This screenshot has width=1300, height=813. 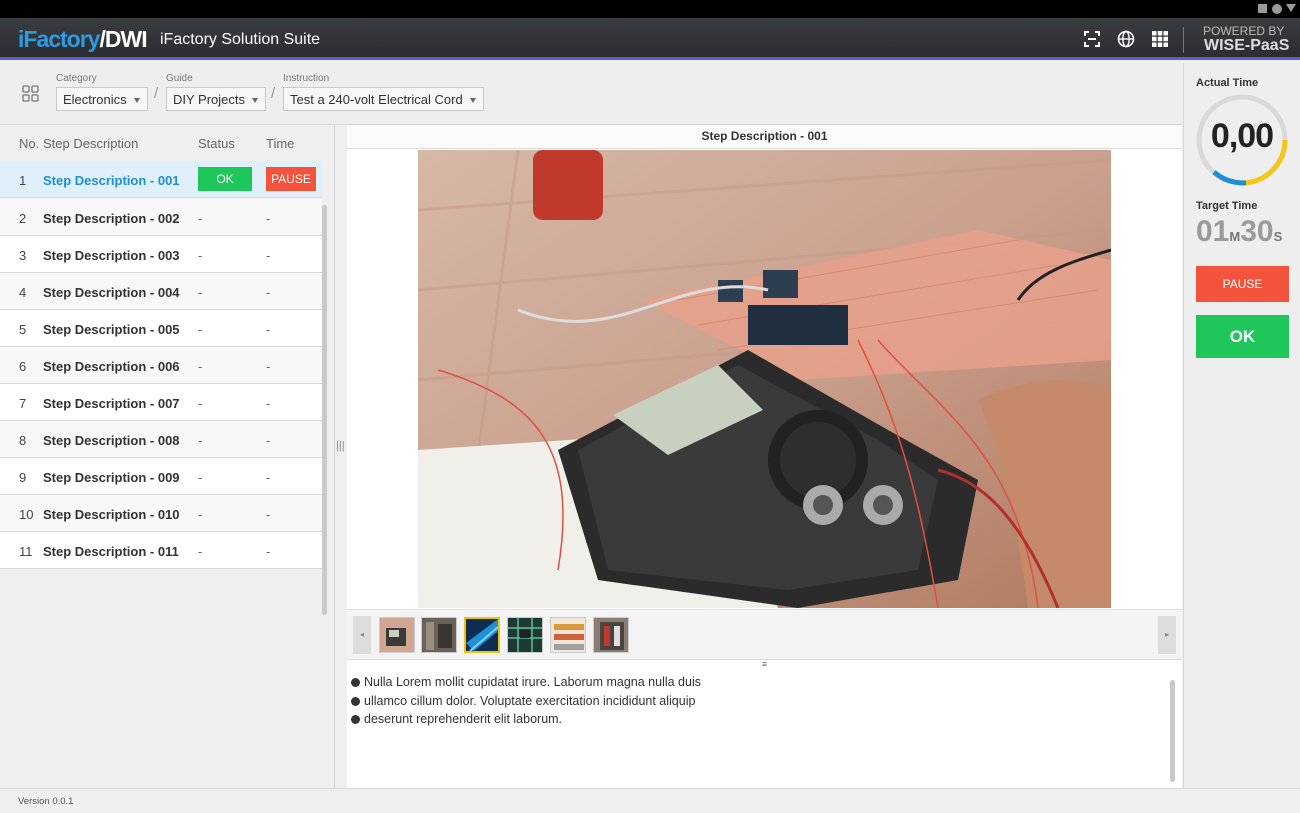 I want to click on globe-icon, so click(x=1126, y=39).